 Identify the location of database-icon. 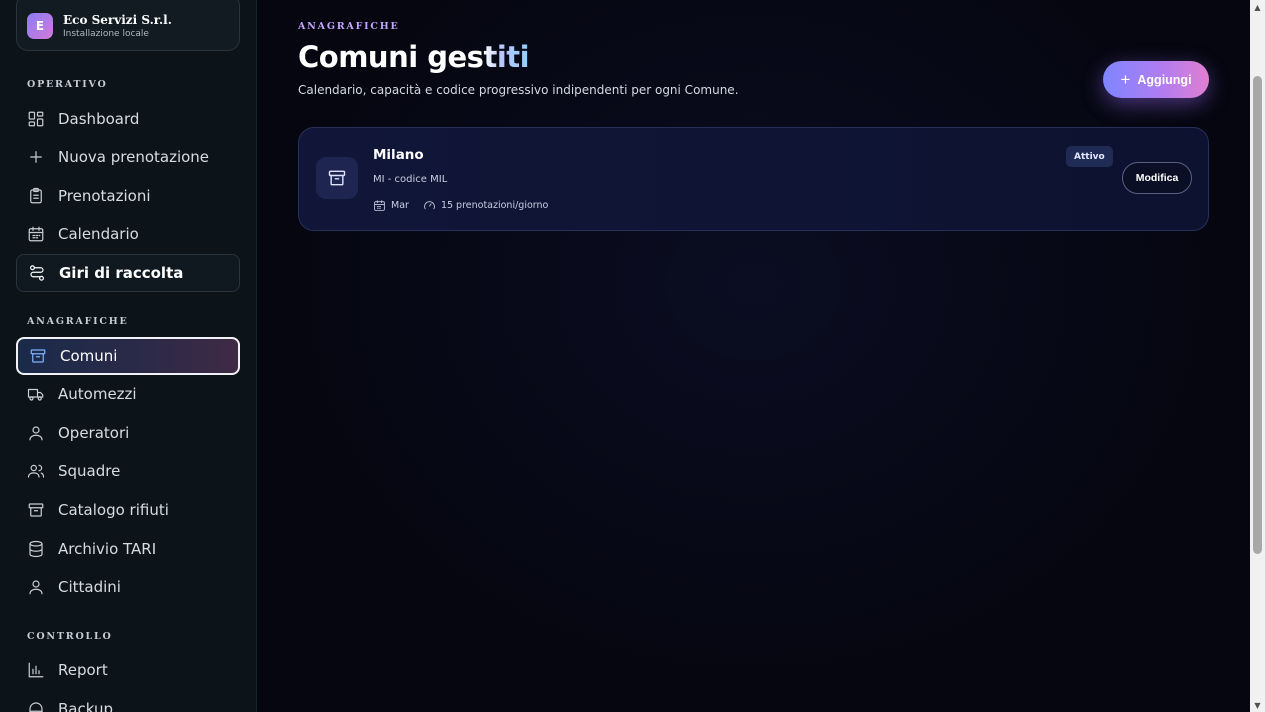
(36, 549).